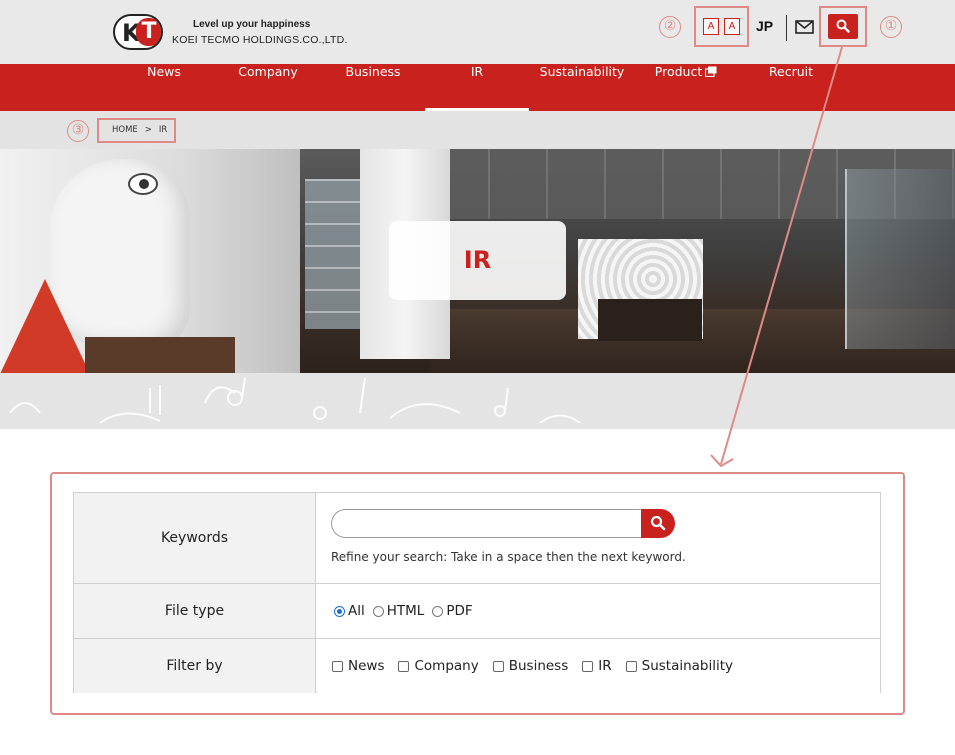 The height and width of the screenshot is (755, 955). What do you see at coordinates (631, 666) in the screenshot?
I see `checkbox-sustainability` at bounding box center [631, 666].